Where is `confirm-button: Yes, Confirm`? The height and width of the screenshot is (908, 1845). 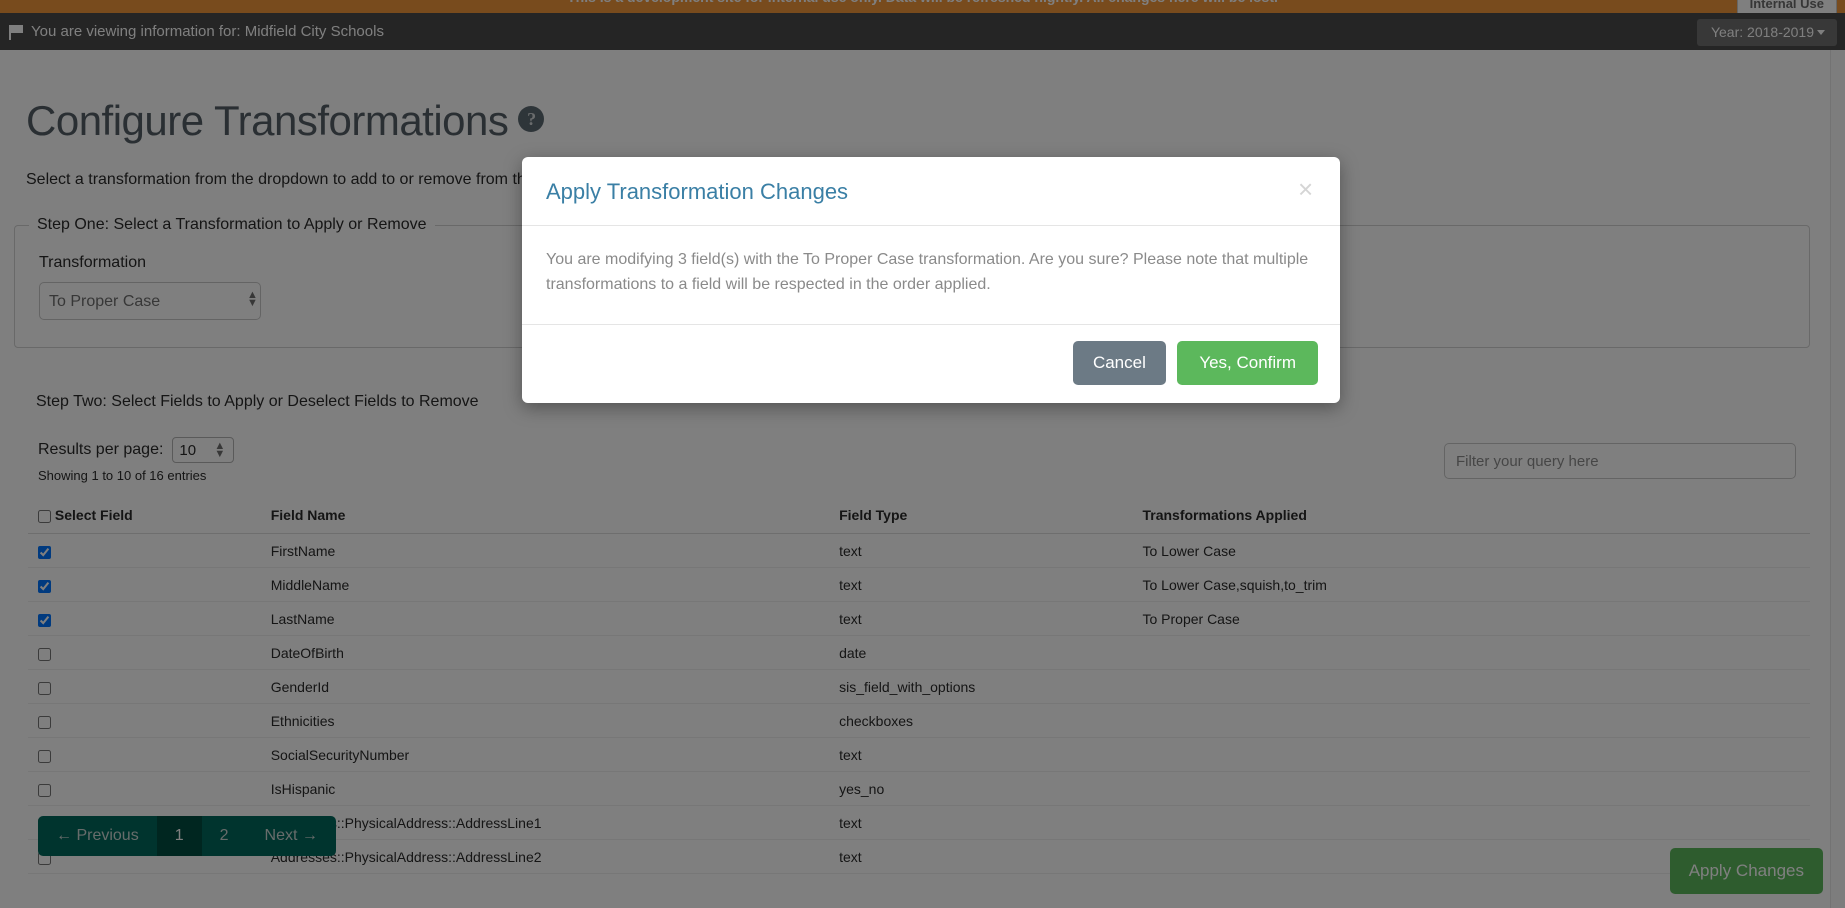 confirm-button: Yes, Confirm is located at coordinates (1247, 362).